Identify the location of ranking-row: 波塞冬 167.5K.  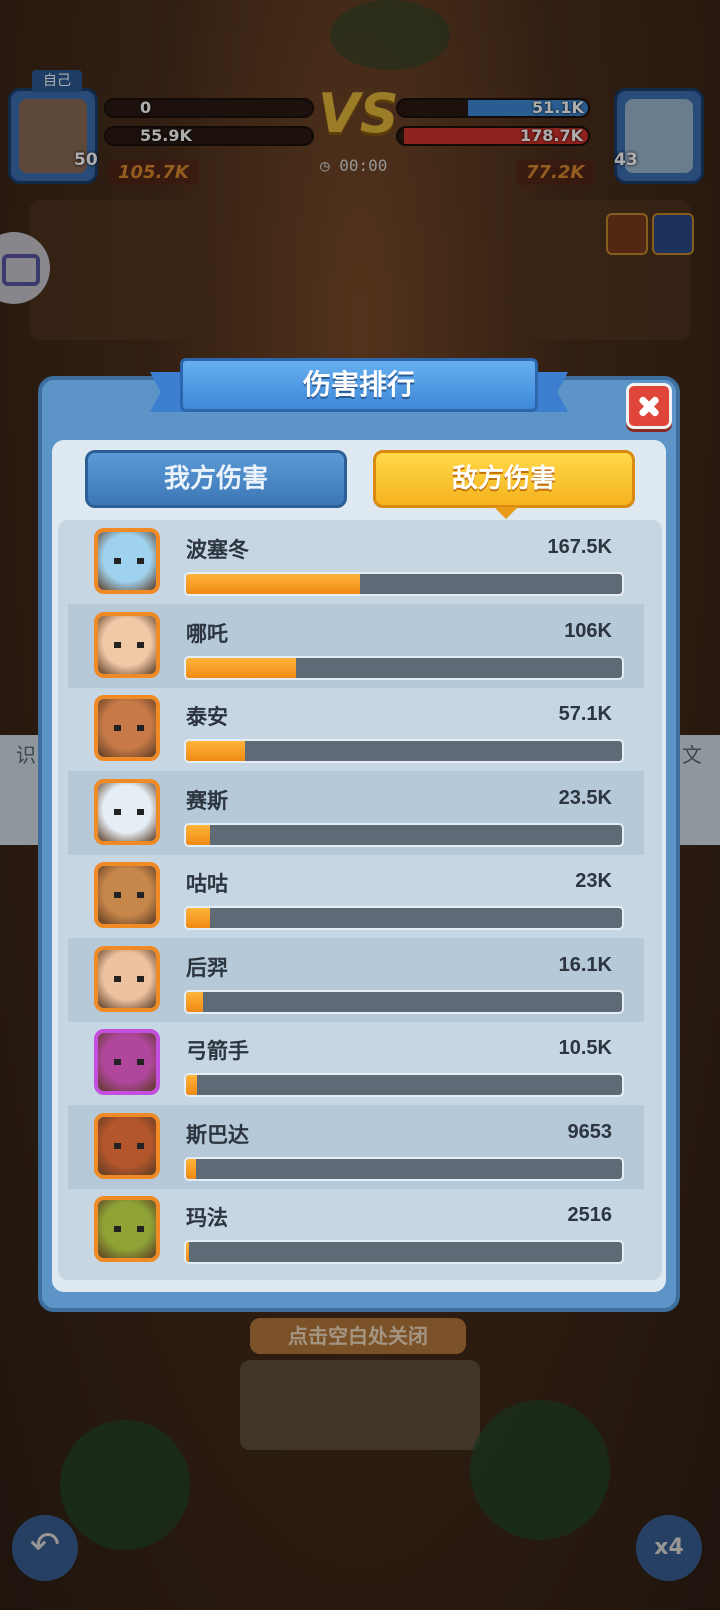
(356, 562).